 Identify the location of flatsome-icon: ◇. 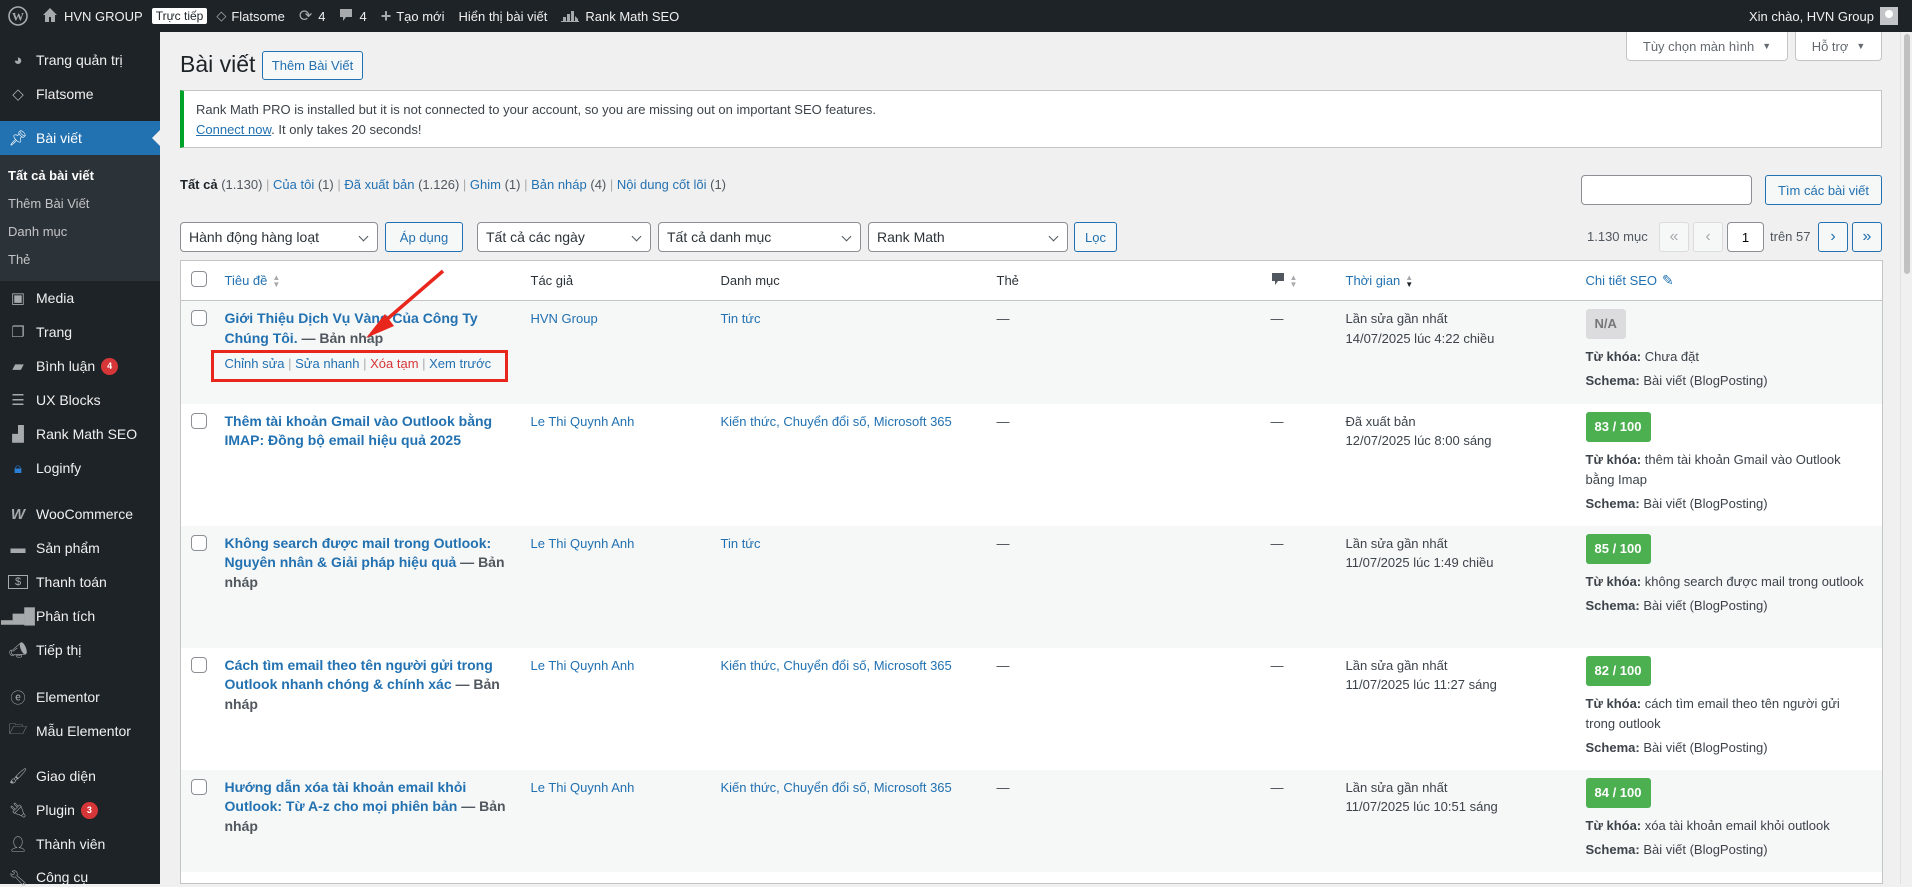
(221, 15).